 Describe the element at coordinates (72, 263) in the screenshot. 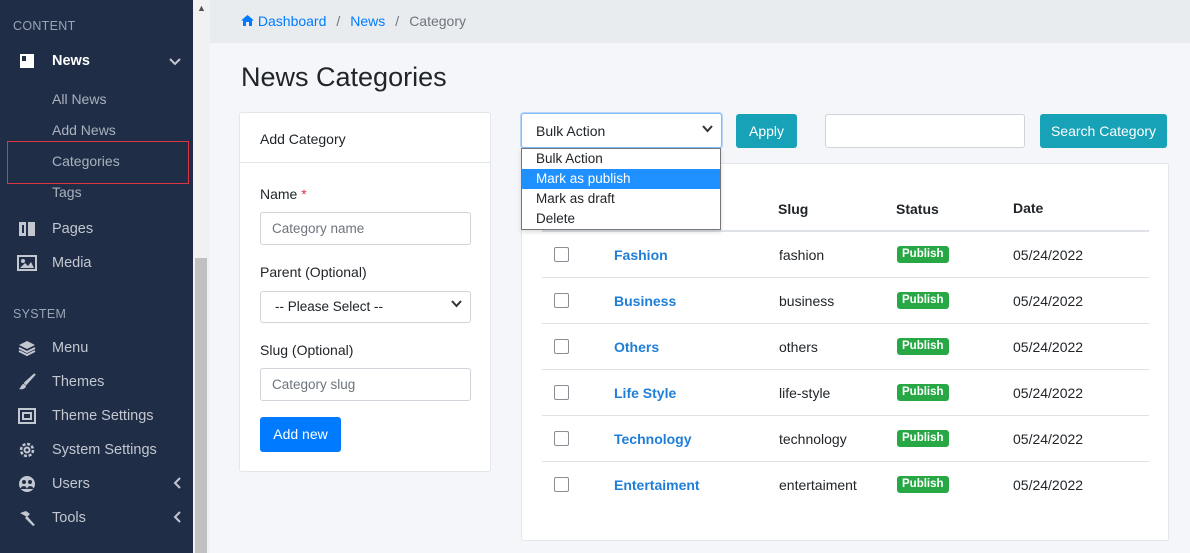

I see `sidebar-item-label: Media` at that location.